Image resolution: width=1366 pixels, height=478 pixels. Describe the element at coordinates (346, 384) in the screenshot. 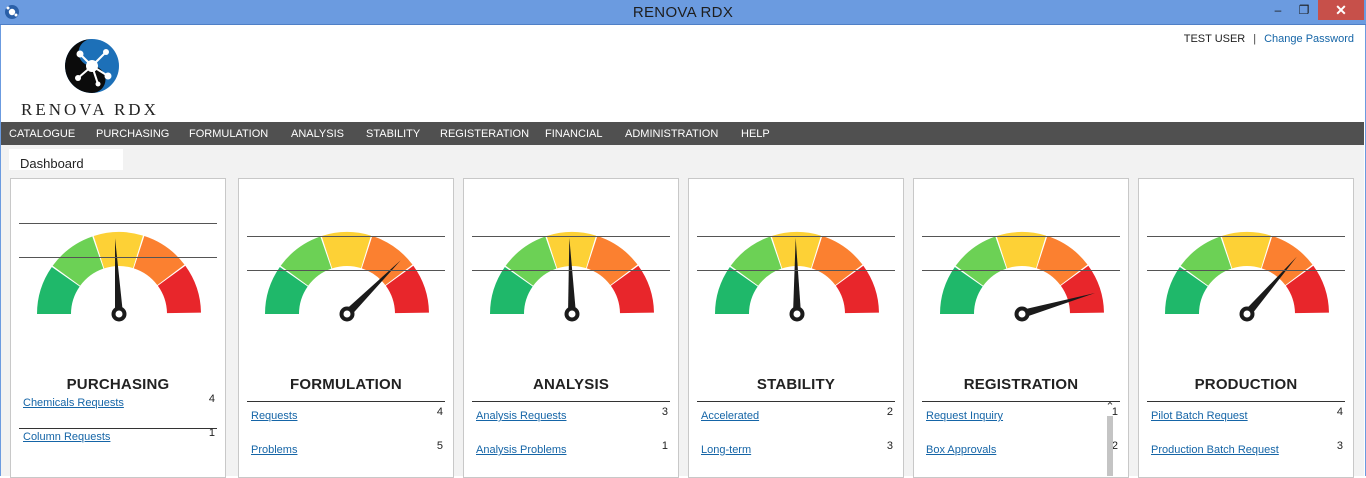

I see `card-title: FORMULATION` at that location.